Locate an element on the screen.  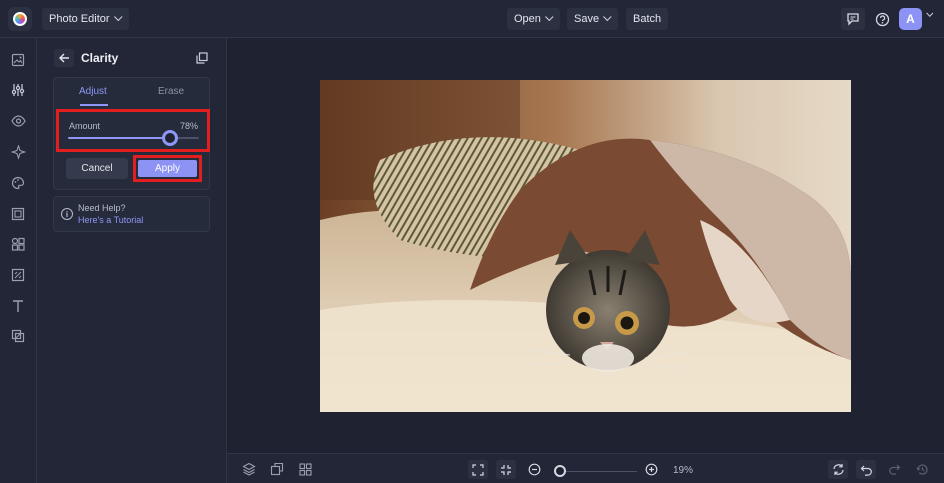
open-button: Open is located at coordinates (533, 19).